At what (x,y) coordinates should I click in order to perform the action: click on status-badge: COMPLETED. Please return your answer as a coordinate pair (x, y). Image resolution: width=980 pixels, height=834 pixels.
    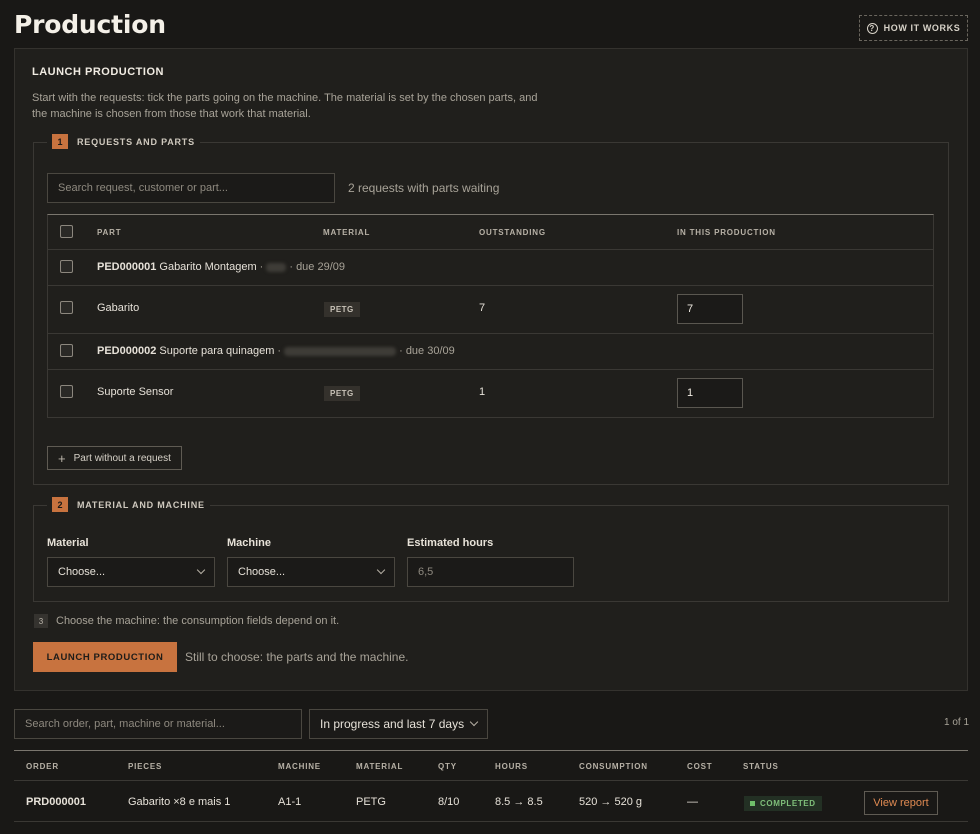
    Looking at the image, I should click on (783, 803).